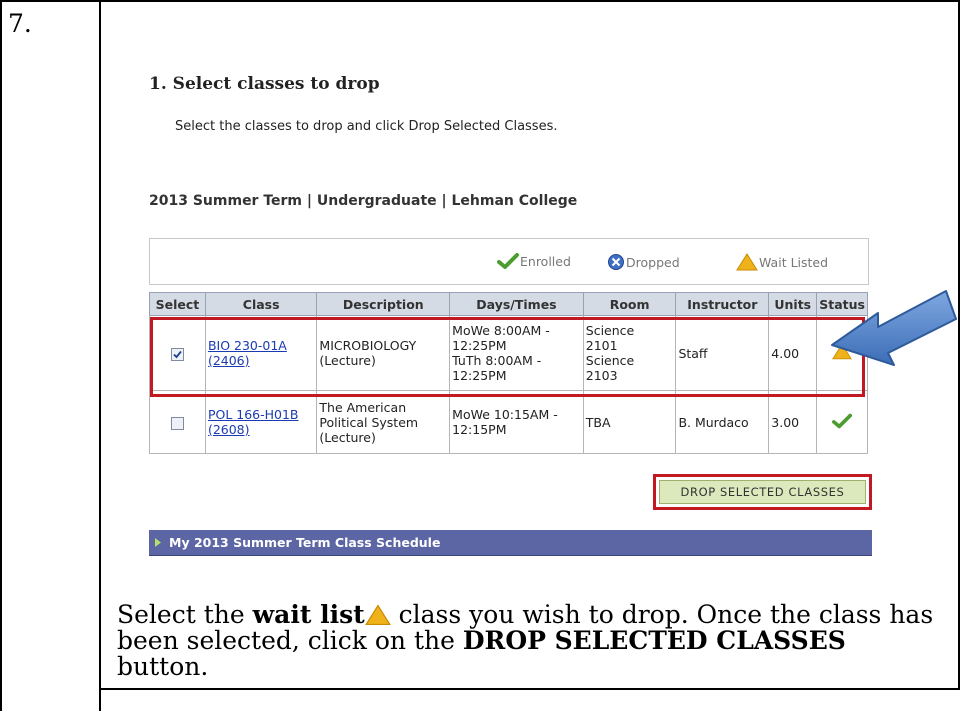 The height and width of the screenshot is (711, 960). Describe the element at coordinates (253, 422) in the screenshot. I see `class-link-pol166: POL 166-H01B (2608)` at that location.